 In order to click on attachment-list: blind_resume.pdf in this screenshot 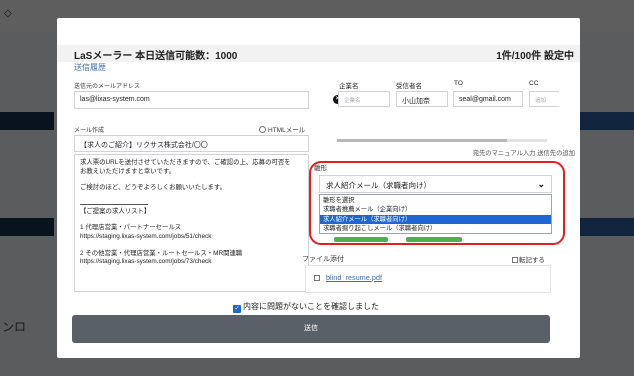, I will do `click(428, 279)`.